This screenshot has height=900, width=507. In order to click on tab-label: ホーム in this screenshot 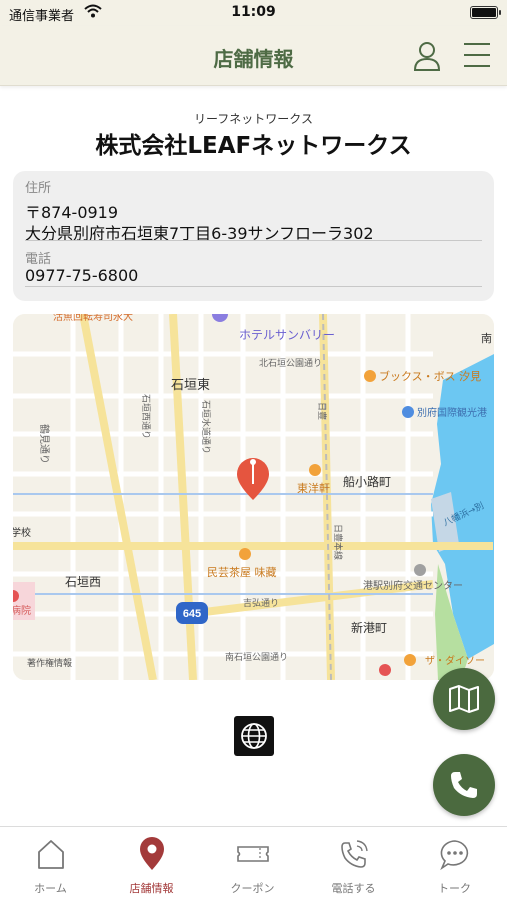, I will do `click(50, 888)`.